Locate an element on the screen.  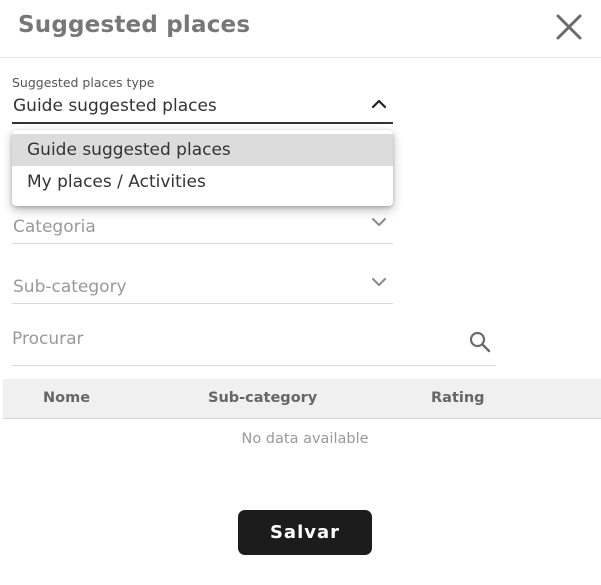
search-icon is located at coordinates (480, 342).